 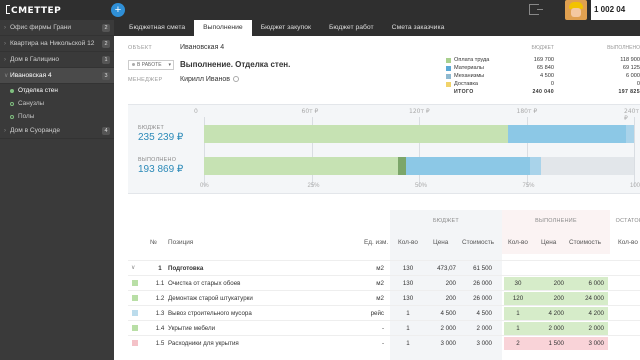 I want to click on cell-exec-price, so click(x=550, y=268).